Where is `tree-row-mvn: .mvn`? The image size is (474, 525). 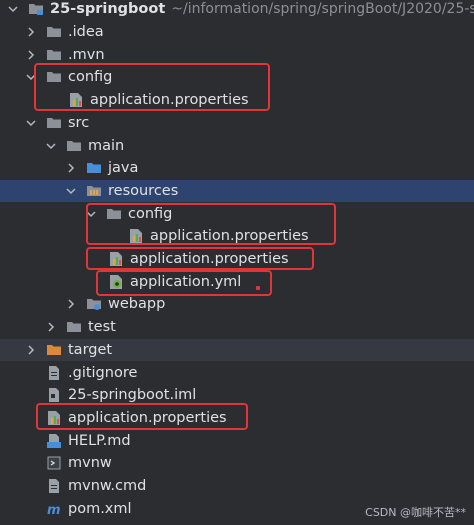 tree-row-mvn: .mvn is located at coordinates (237, 54).